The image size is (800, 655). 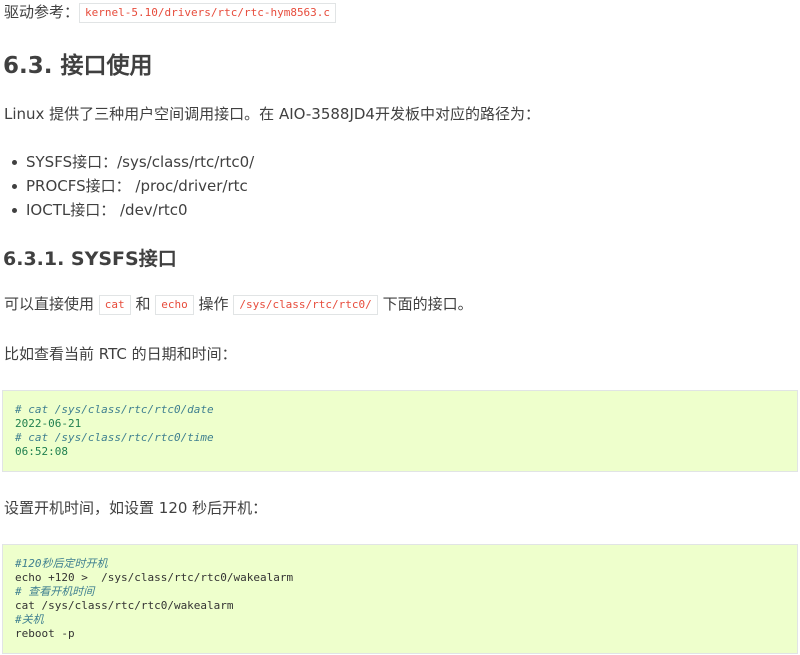 I want to click on code-line: 2022-06-21, so click(x=48, y=423).